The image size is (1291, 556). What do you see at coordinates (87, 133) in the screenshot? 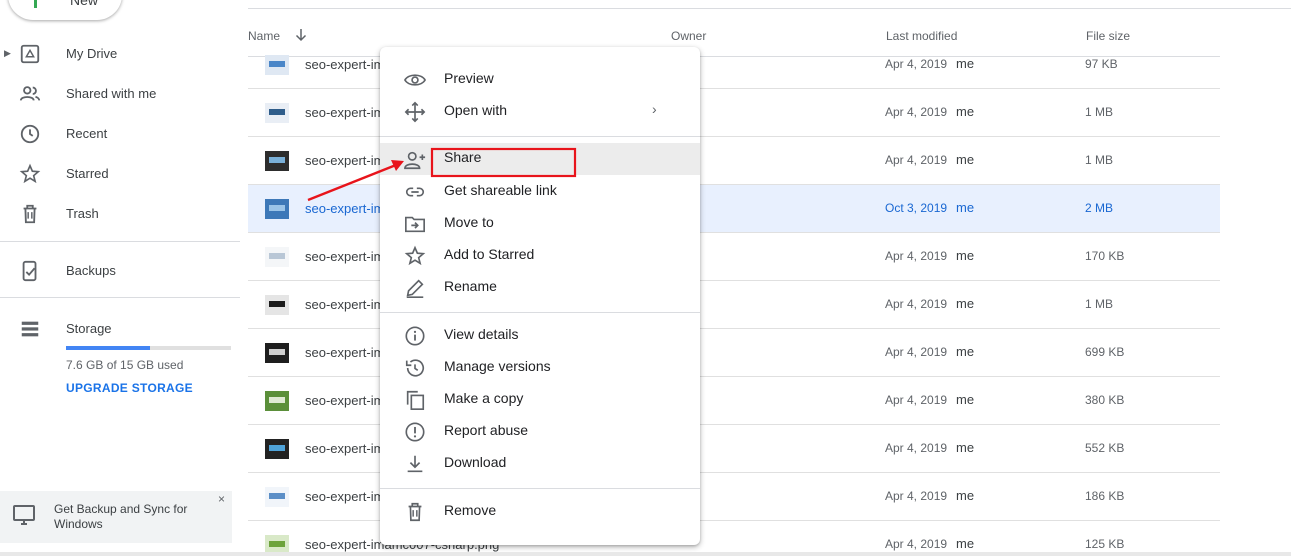
I see `sidebar-item-label: Recent` at bounding box center [87, 133].